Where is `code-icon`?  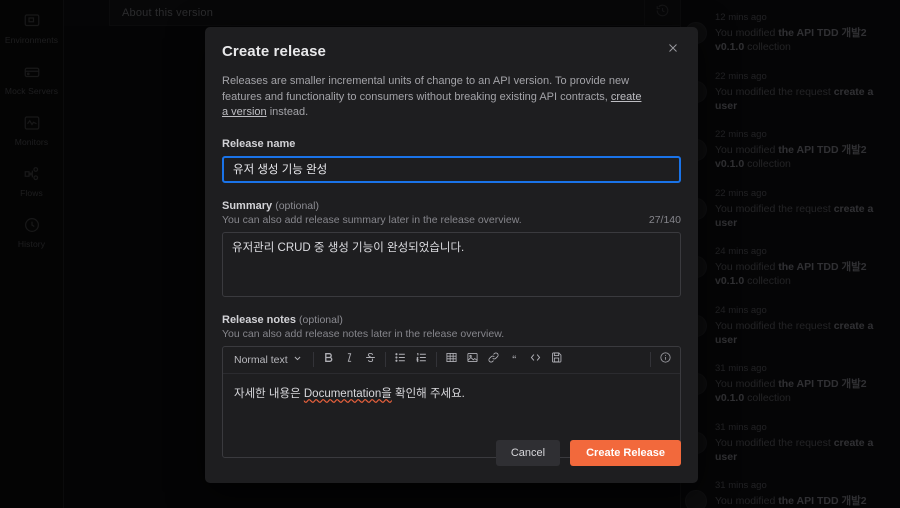 code-icon is located at coordinates (535, 360).